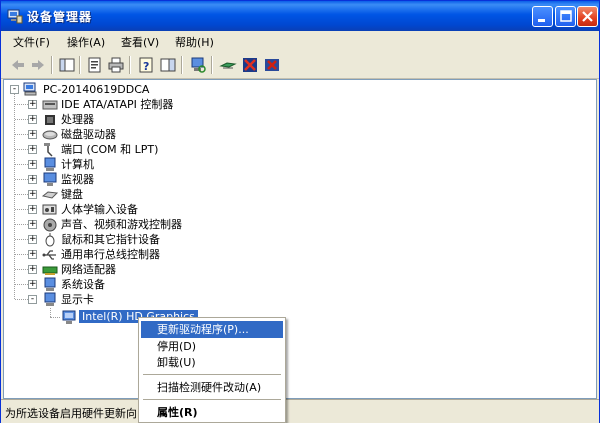 The height and width of the screenshot is (423, 600). Describe the element at coordinates (212, 346) in the screenshot. I see `ctx-disable: 停用(D)` at that location.